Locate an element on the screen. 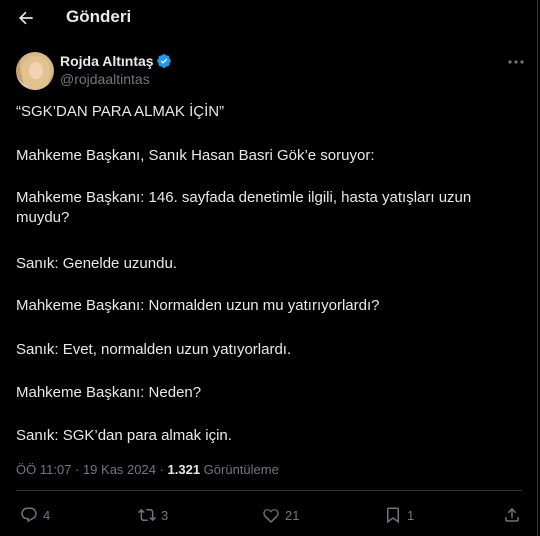 The width and height of the screenshot is (540, 536). divider is located at coordinates (269, 490).